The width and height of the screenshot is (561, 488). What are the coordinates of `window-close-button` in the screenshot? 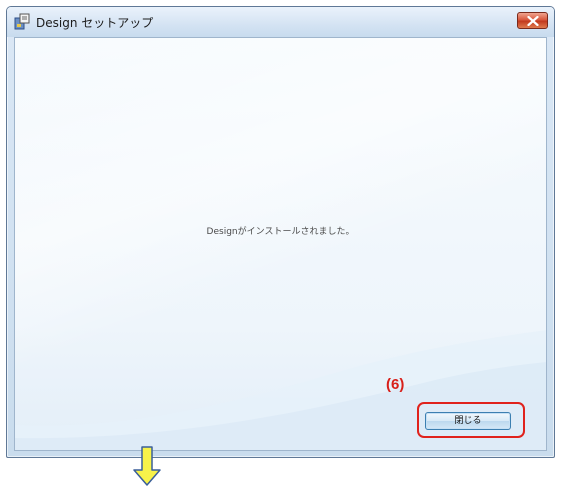 It's located at (532, 20).